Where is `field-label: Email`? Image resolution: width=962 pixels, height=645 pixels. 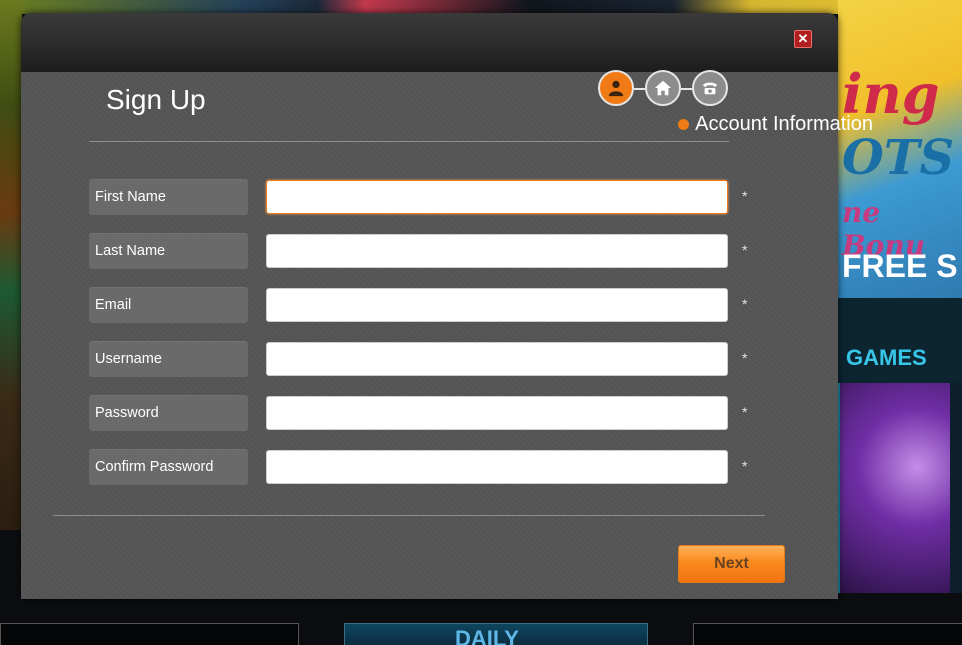 field-label: Email is located at coordinates (168, 305).